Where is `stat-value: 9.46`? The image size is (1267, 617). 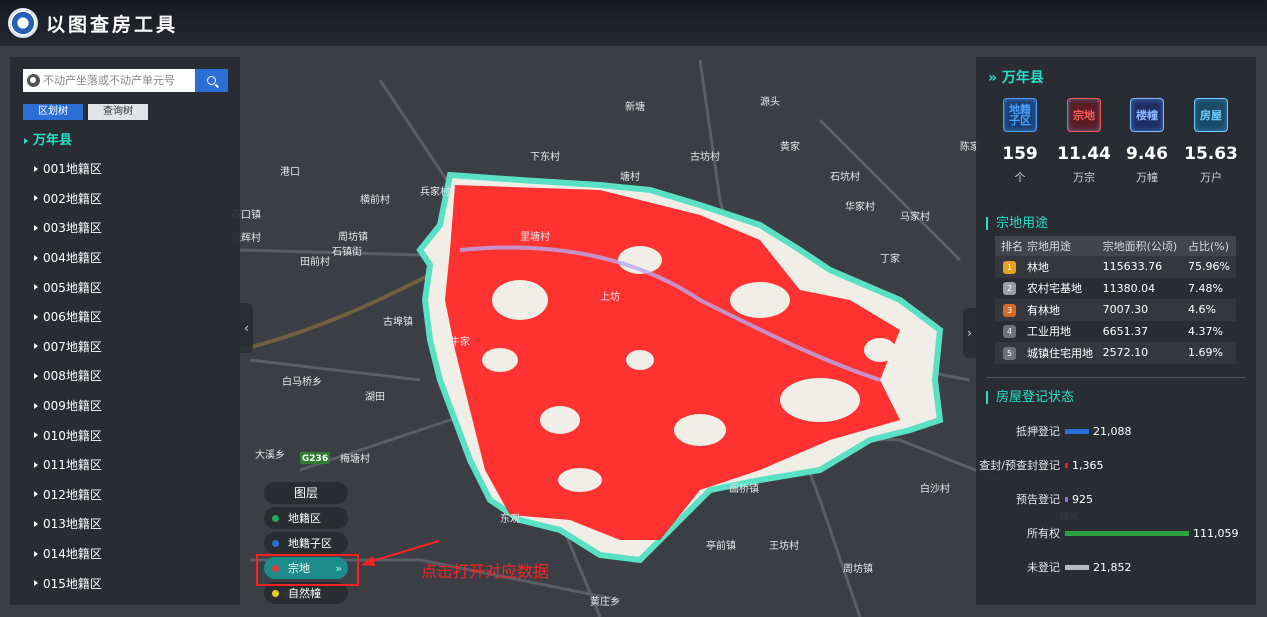 stat-value: 9.46 is located at coordinates (1147, 154).